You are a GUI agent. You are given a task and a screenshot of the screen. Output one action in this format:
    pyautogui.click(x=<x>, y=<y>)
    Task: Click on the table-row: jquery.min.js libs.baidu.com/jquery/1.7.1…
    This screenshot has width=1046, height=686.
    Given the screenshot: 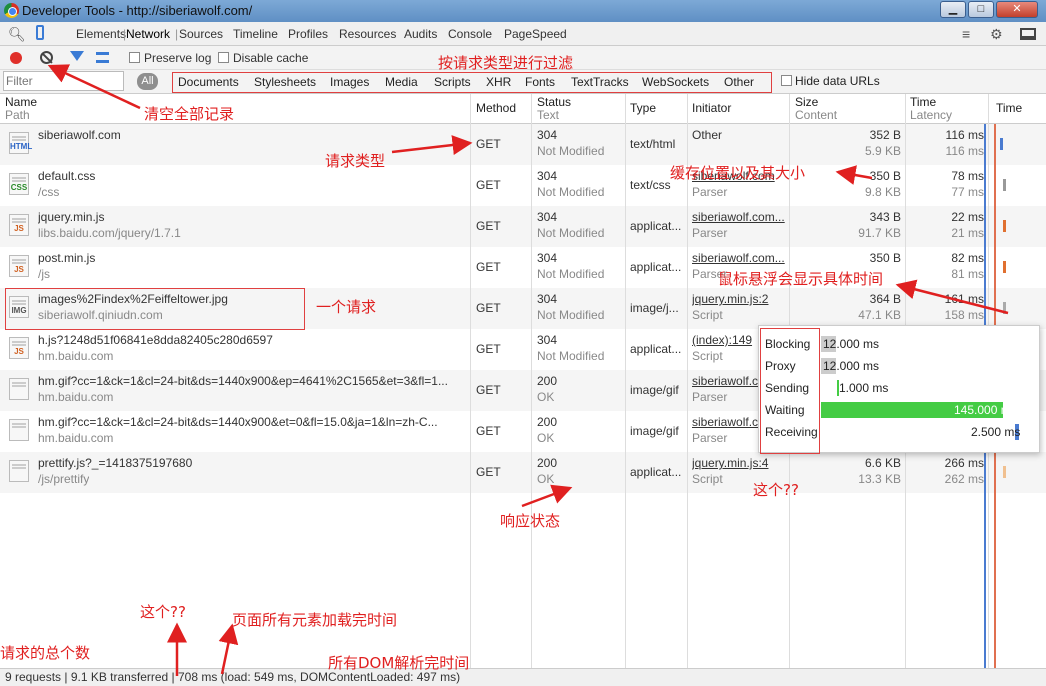 What is the action you would take?
    pyautogui.click(x=523, y=226)
    